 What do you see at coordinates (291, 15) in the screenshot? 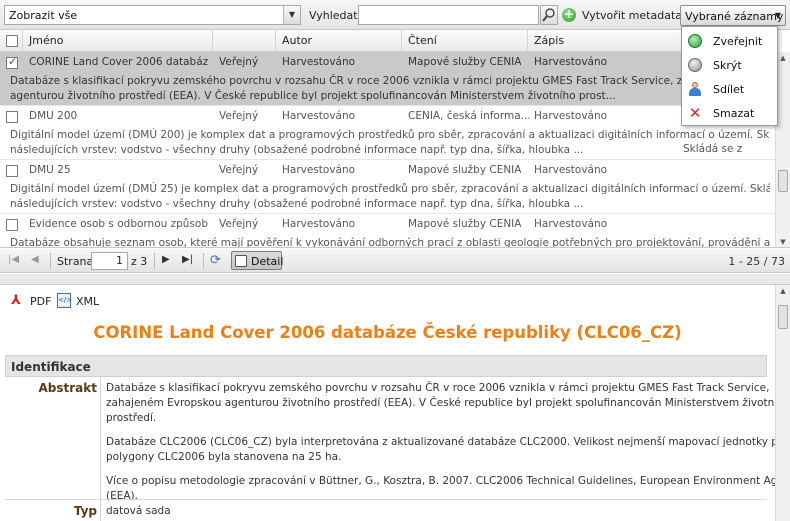
I see `chevron-down-icon: ▼` at bounding box center [291, 15].